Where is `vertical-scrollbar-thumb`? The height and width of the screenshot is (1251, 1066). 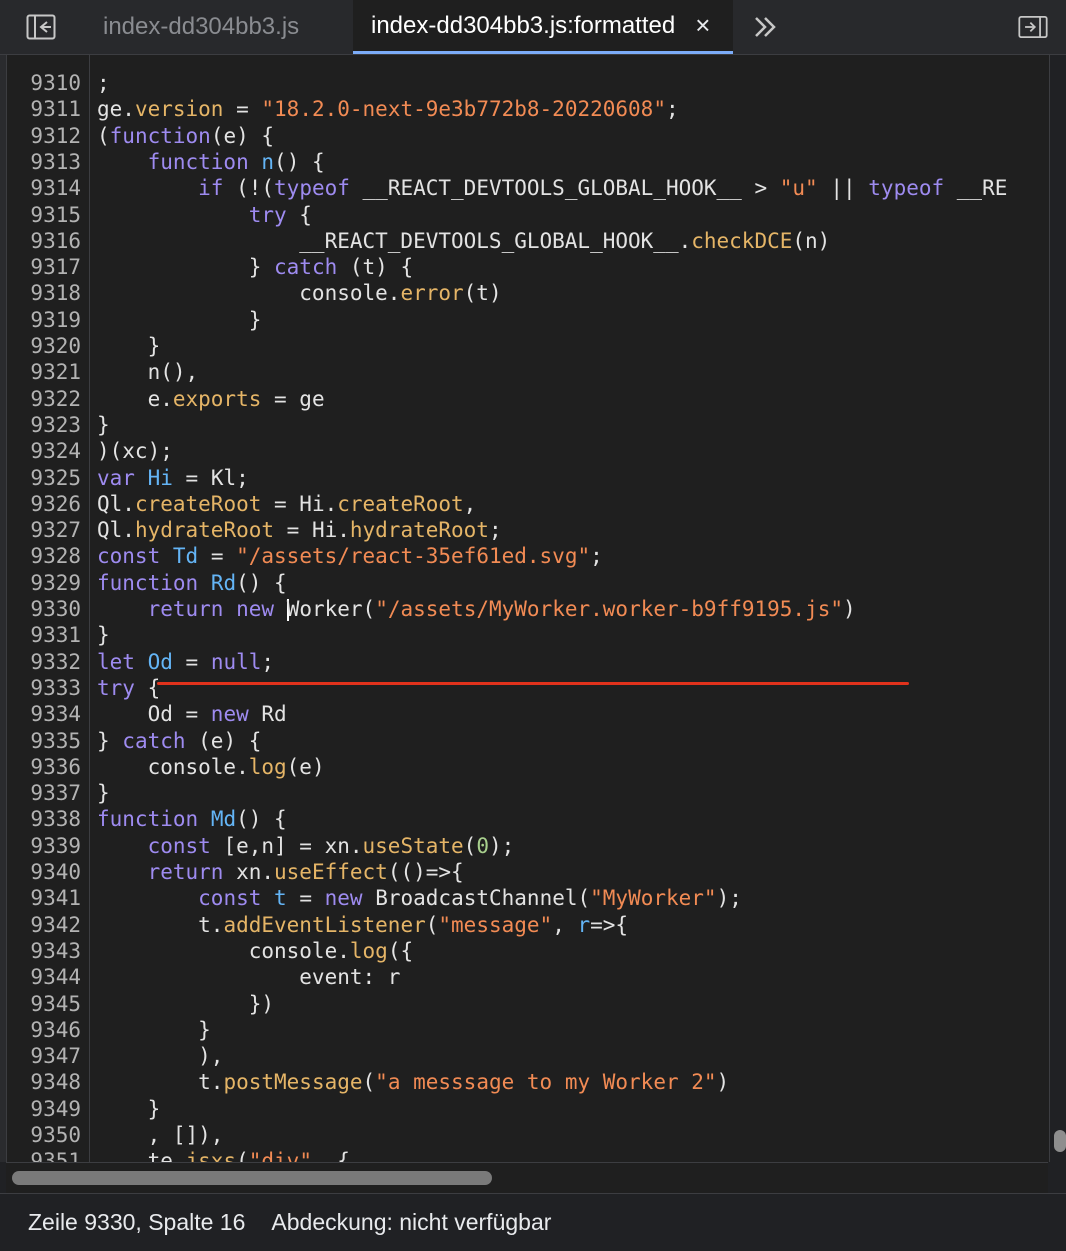 vertical-scrollbar-thumb is located at coordinates (1060, 1141).